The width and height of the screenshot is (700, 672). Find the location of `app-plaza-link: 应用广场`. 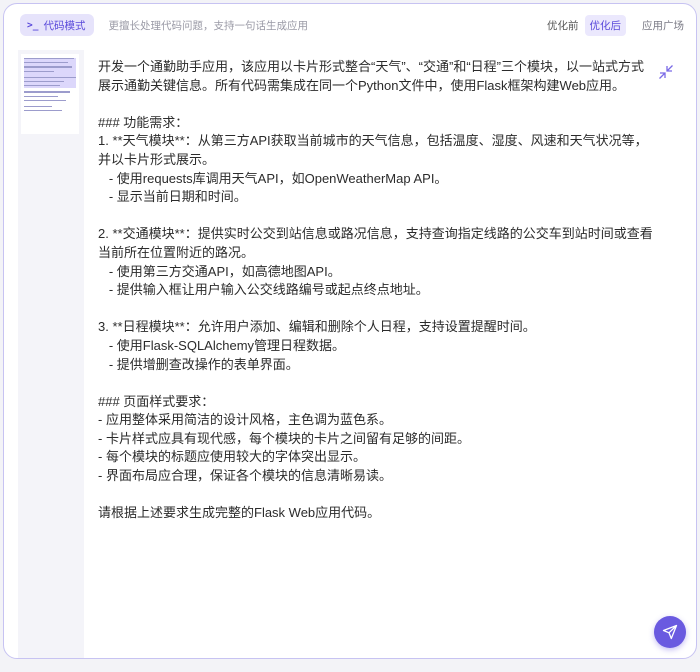

app-plaza-link: 应用广场 is located at coordinates (663, 25).